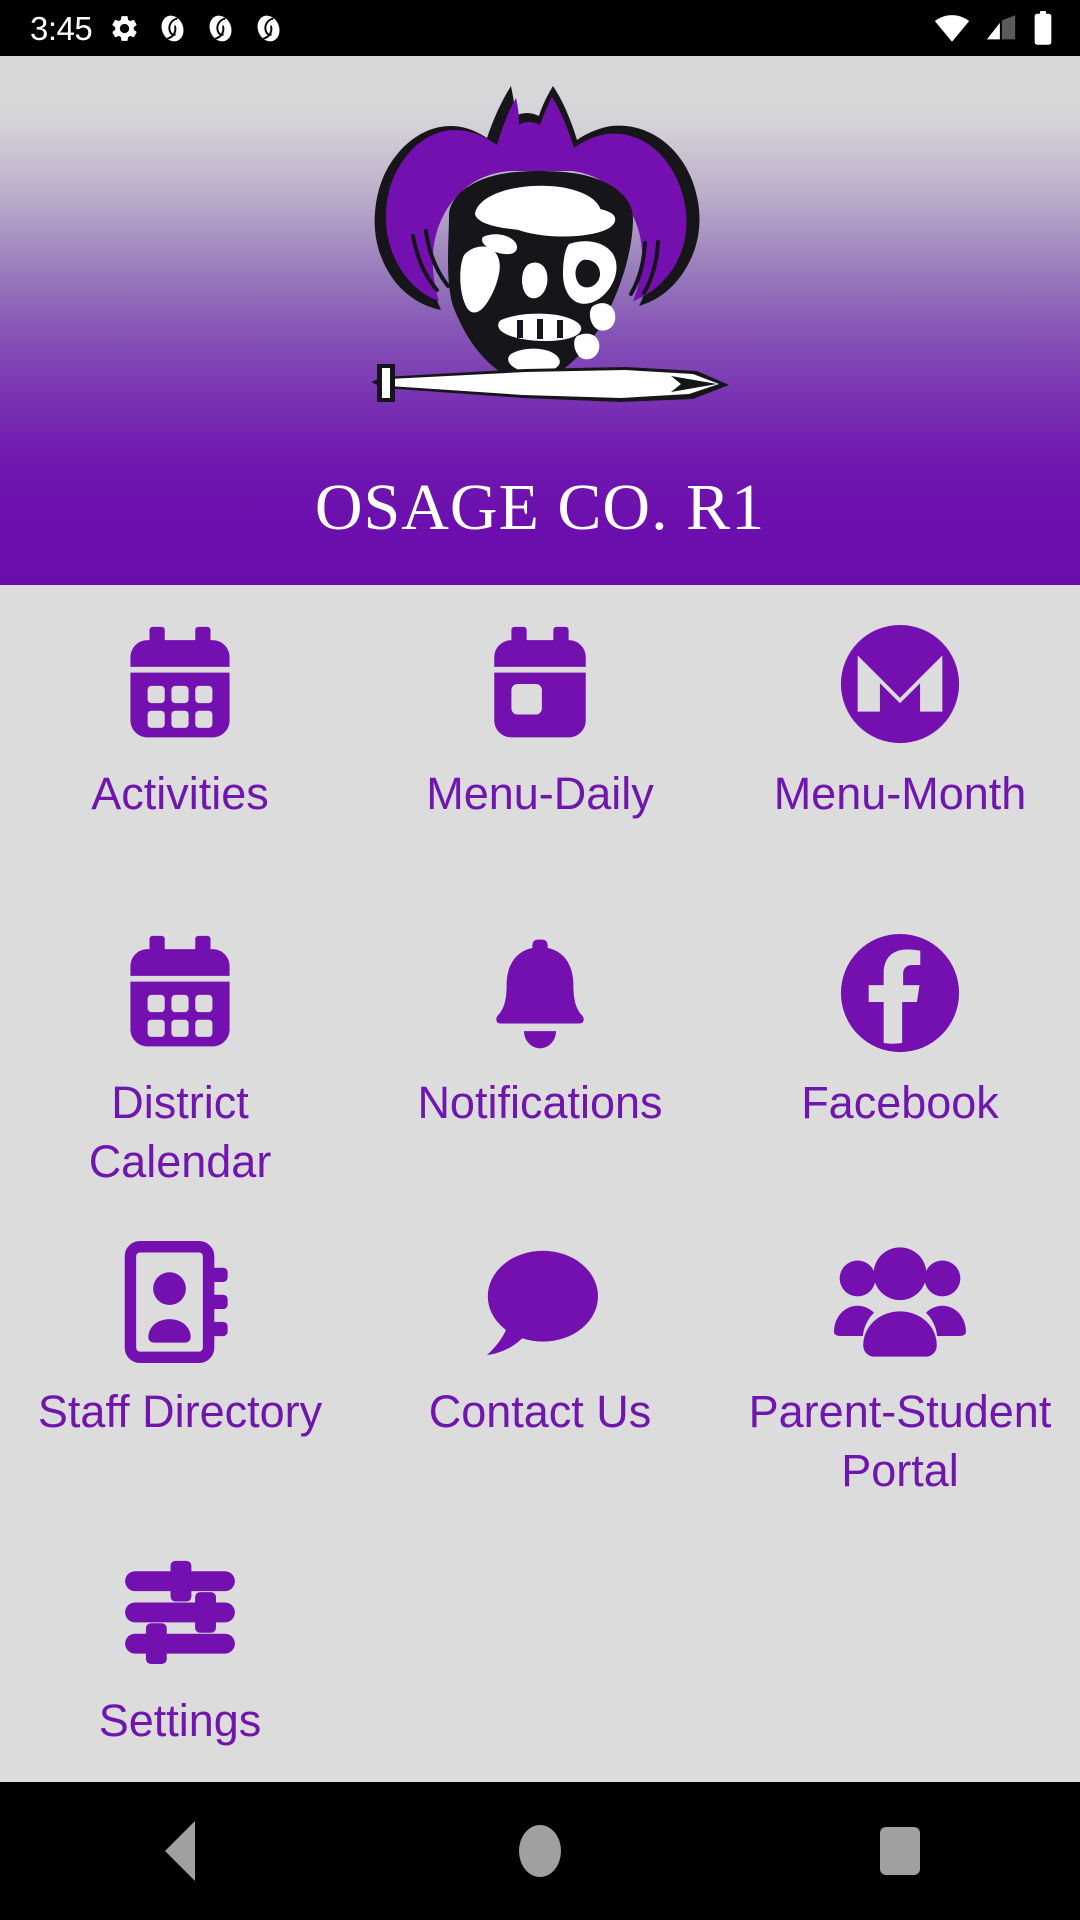  Describe the element at coordinates (540, 684) in the screenshot. I see `calendar-day-icon` at that location.